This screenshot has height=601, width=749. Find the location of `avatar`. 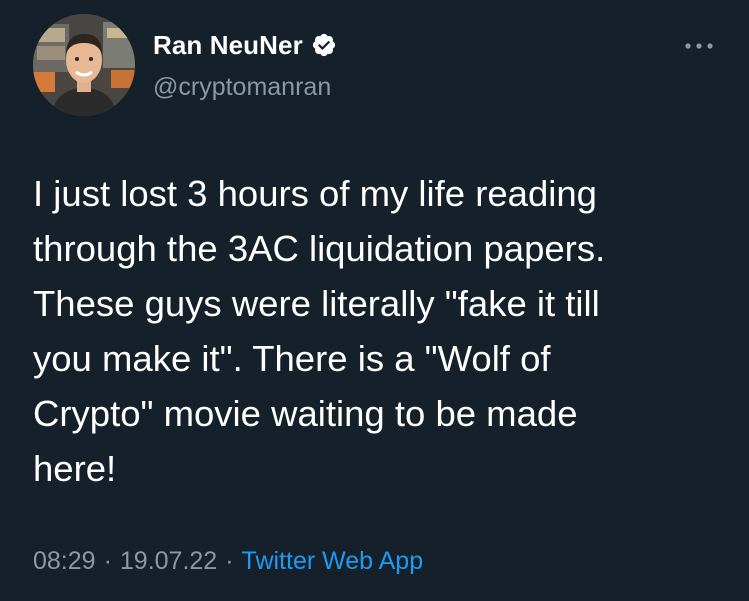

avatar is located at coordinates (84, 65).